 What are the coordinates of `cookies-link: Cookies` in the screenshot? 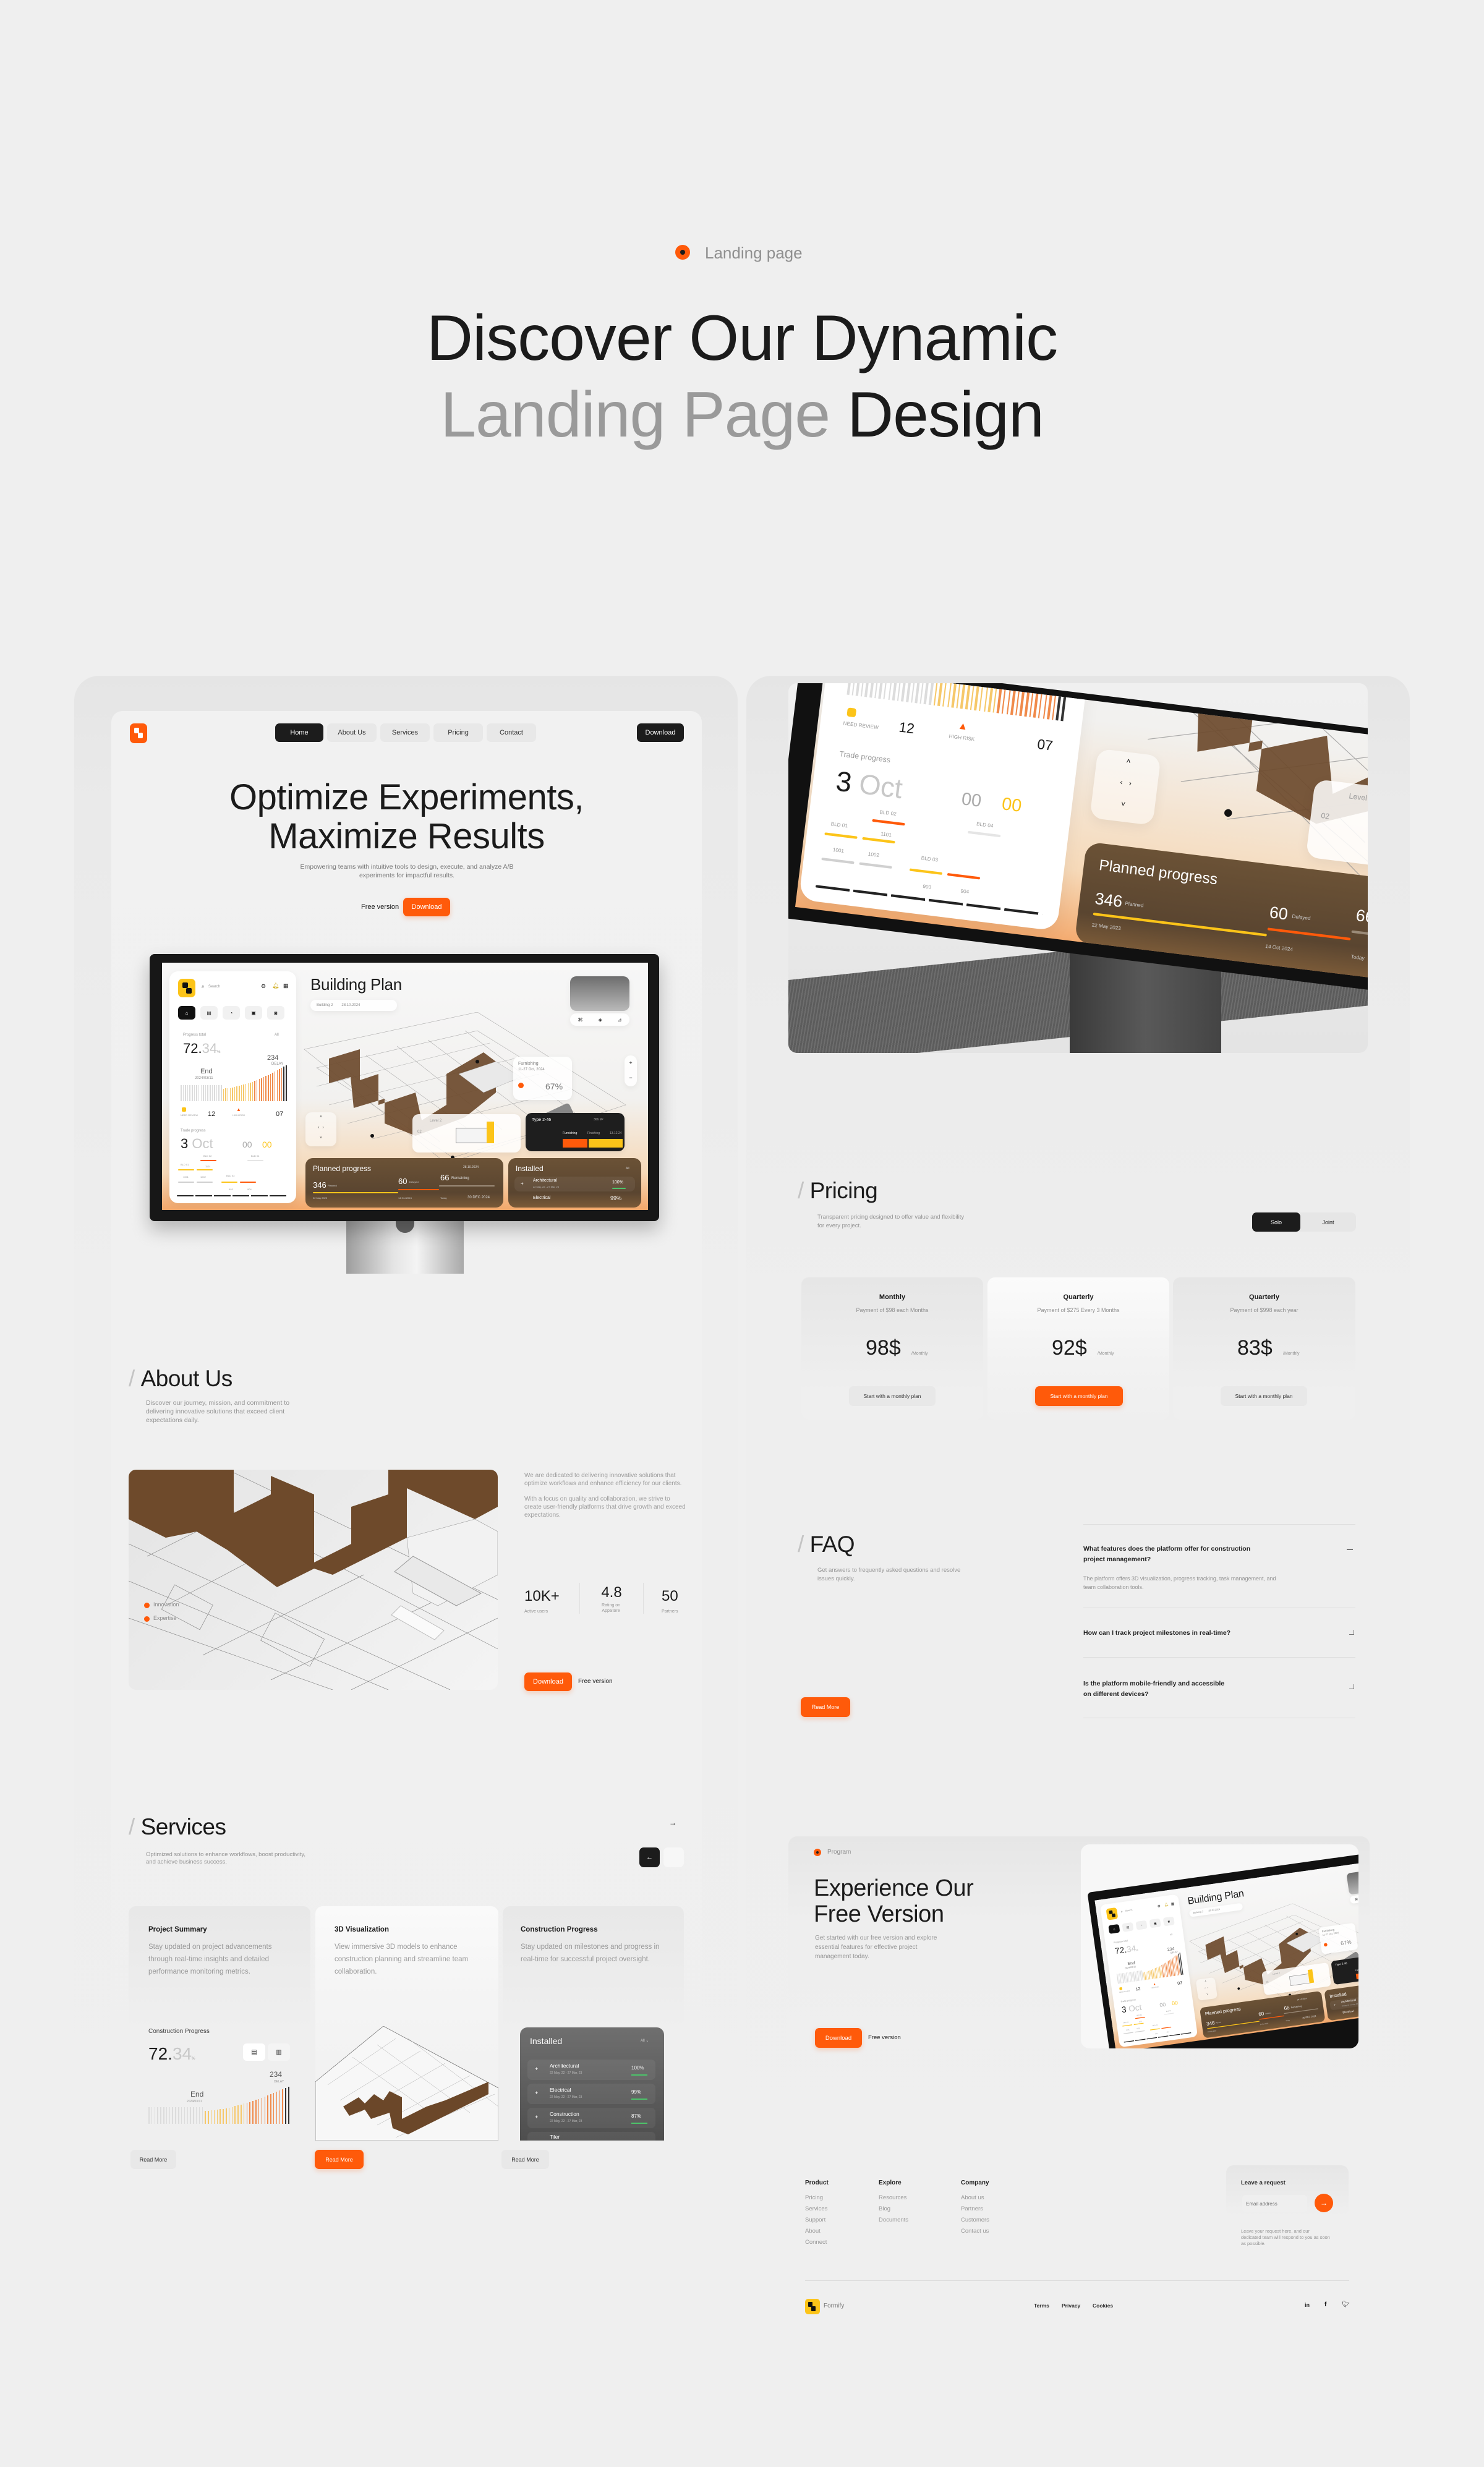 It's located at (1103, 2306).